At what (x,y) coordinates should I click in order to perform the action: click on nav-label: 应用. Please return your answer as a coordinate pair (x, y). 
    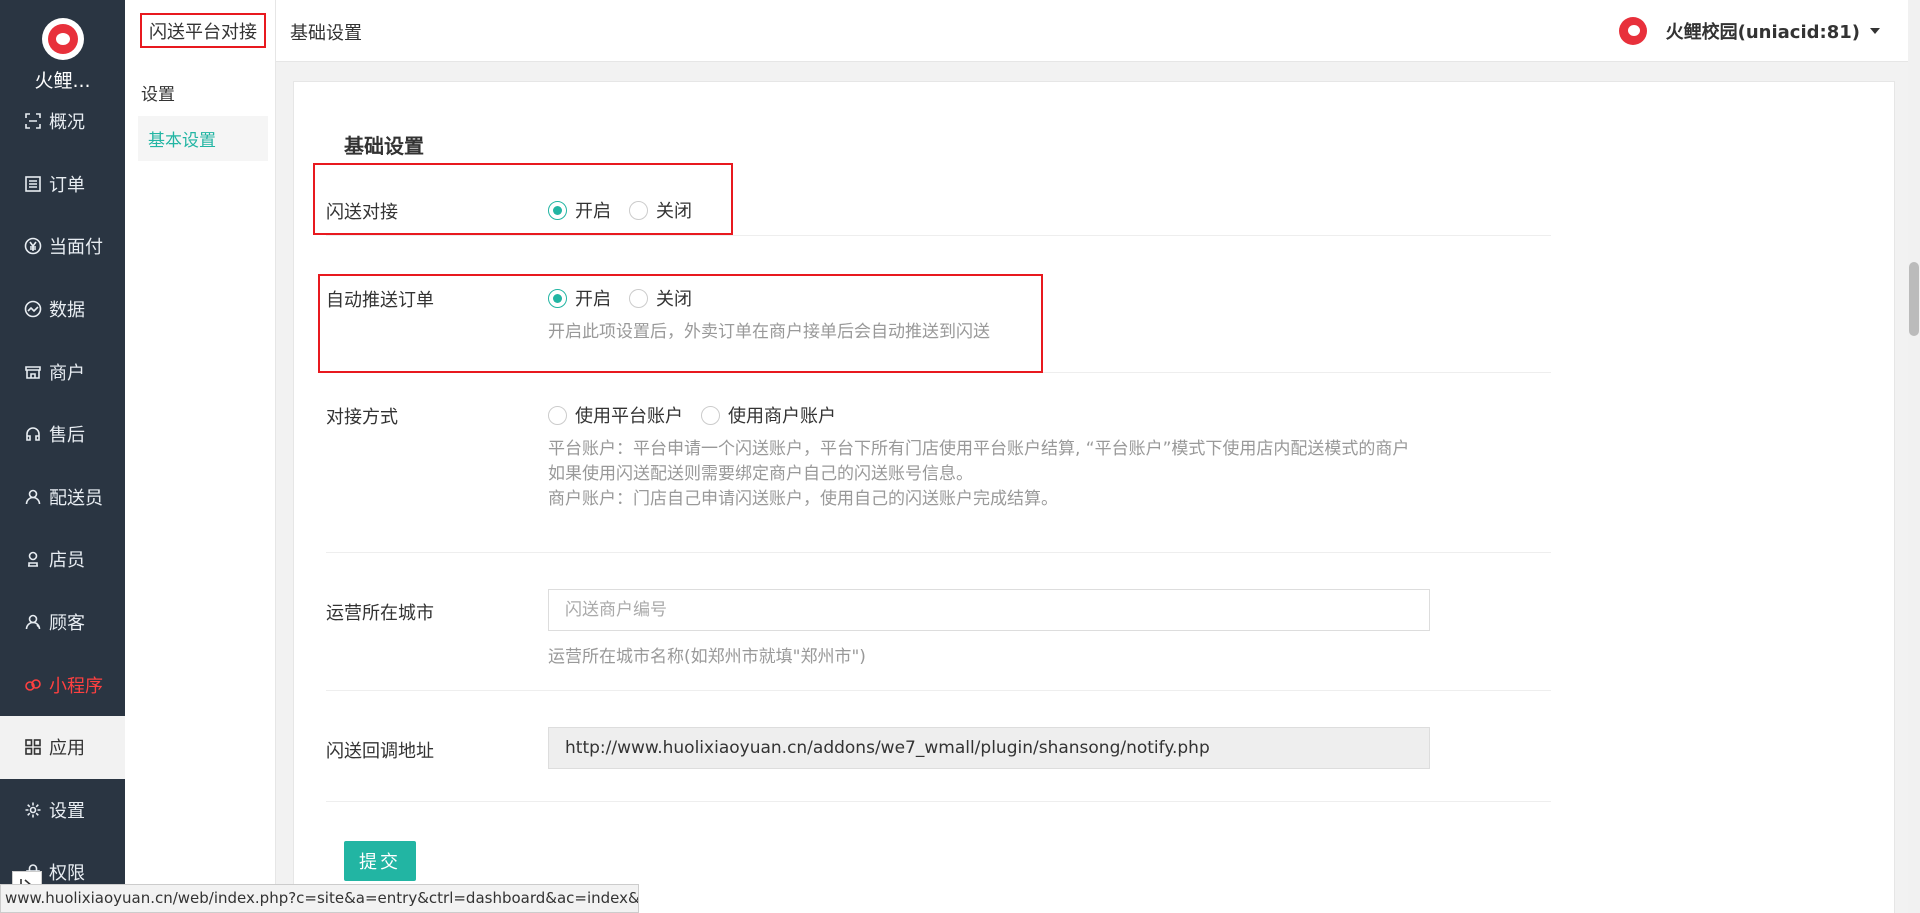
    Looking at the image, I should click on (67, 749).